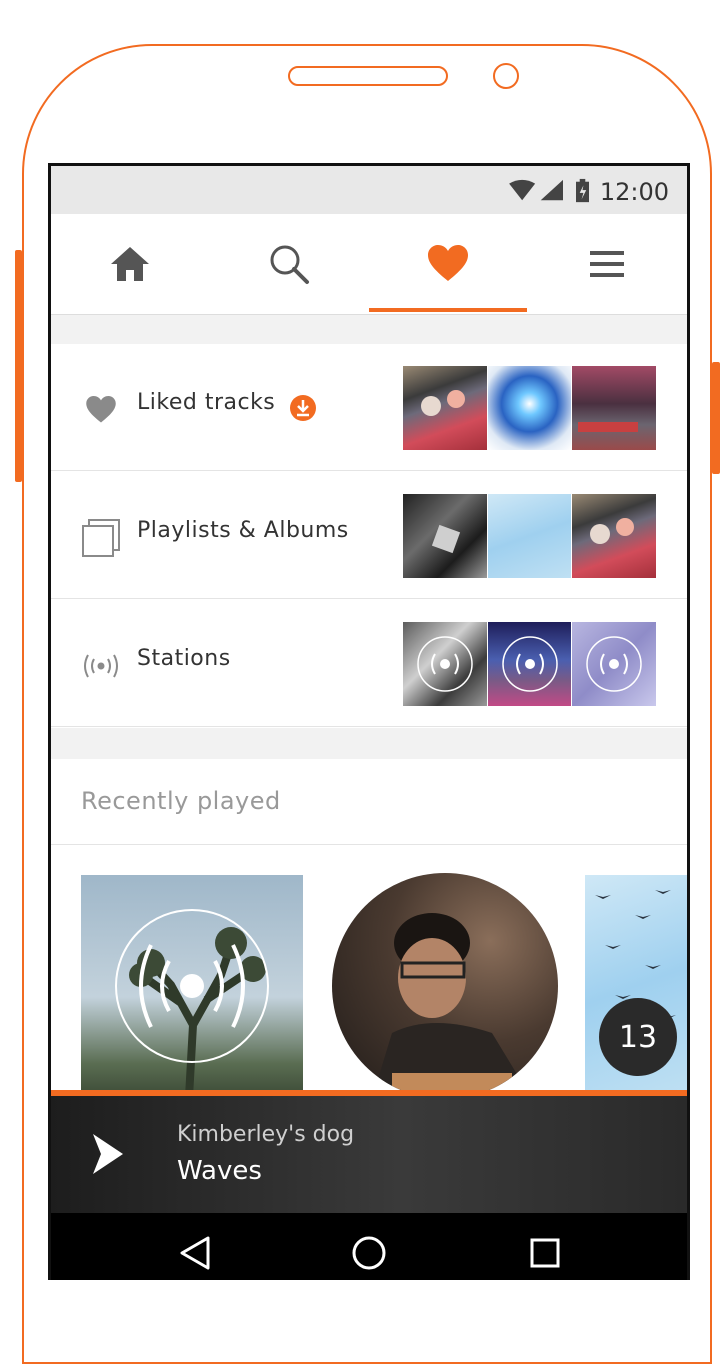  Describe the element at coordinates (369, 1154) in the screenshot. I see `mini-player: Kimberley's dog Waves` at that location.